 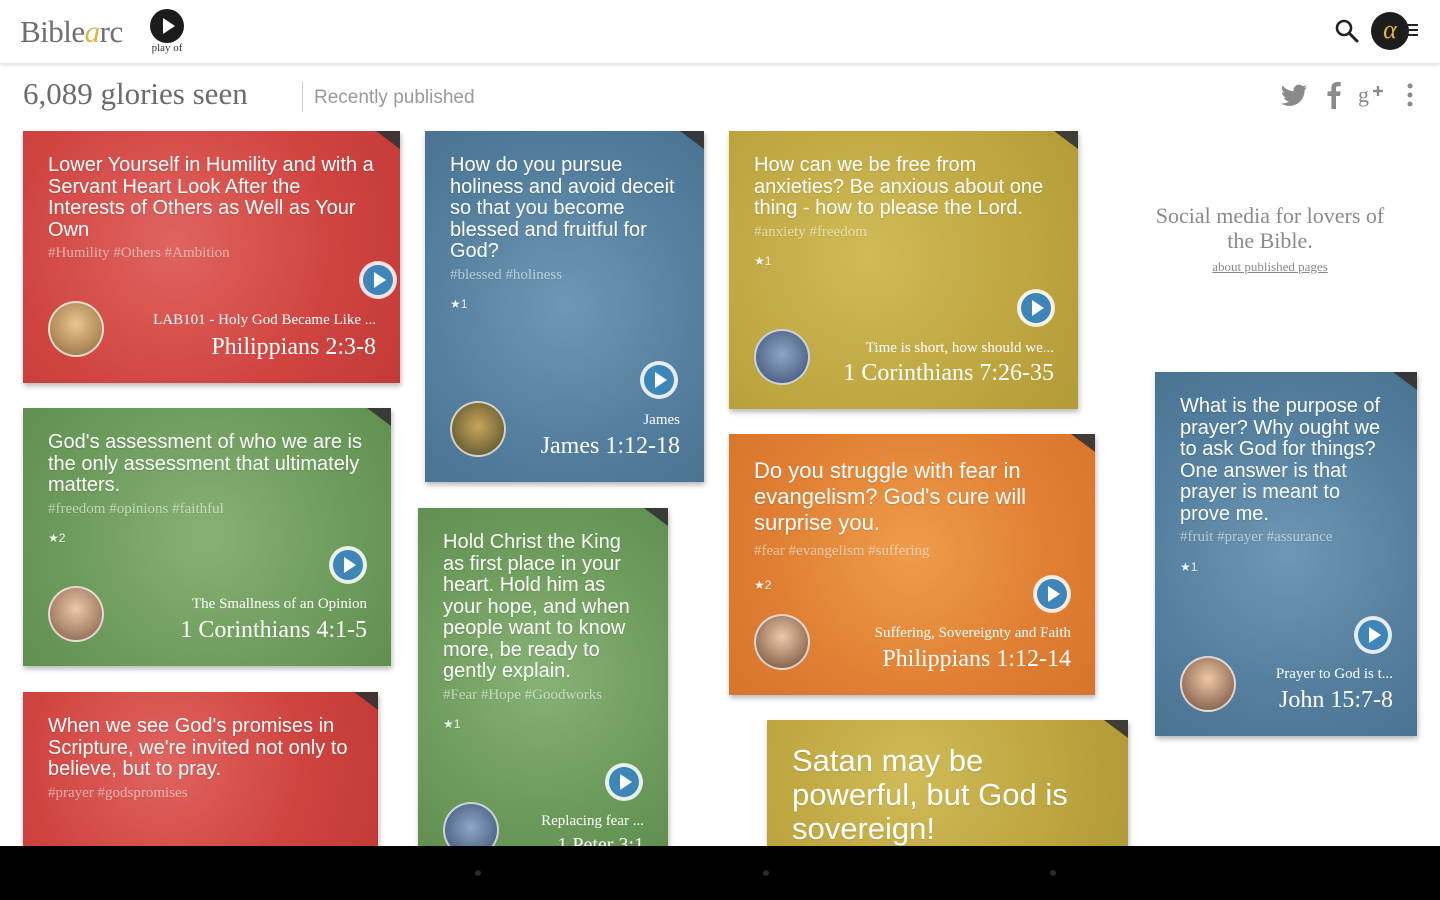 I want to click on facebook-icon, so click(x=1334, y=95).